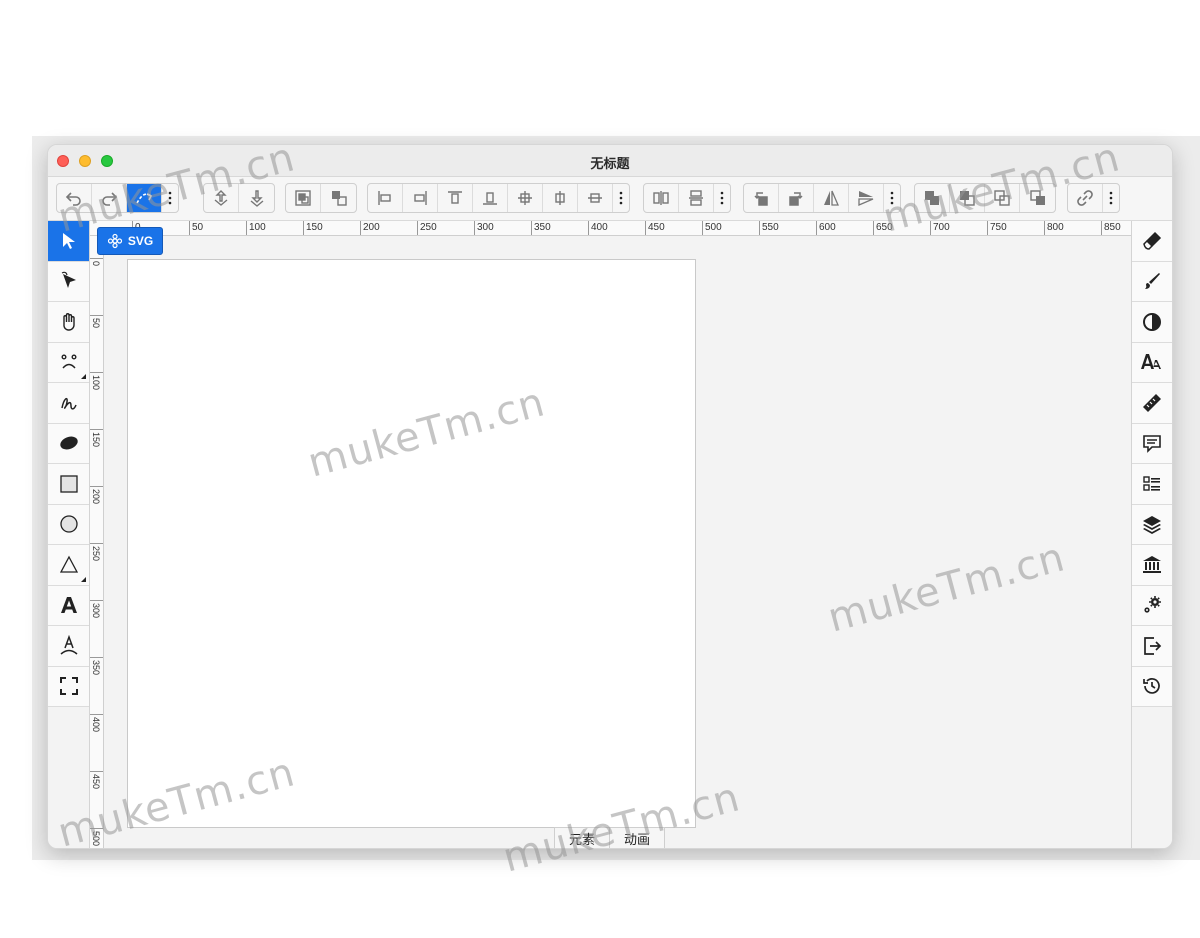 The image size is (1200, 938). Describe the element at coordinates (68, 322) in the screenshot. I see `hand-icon` at that location.